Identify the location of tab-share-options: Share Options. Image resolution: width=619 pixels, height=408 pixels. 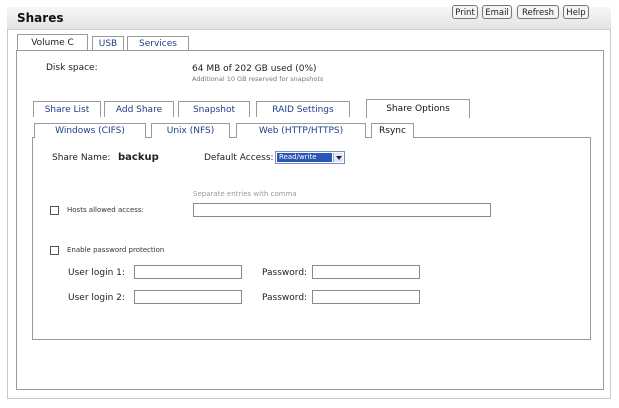
(418, 108).